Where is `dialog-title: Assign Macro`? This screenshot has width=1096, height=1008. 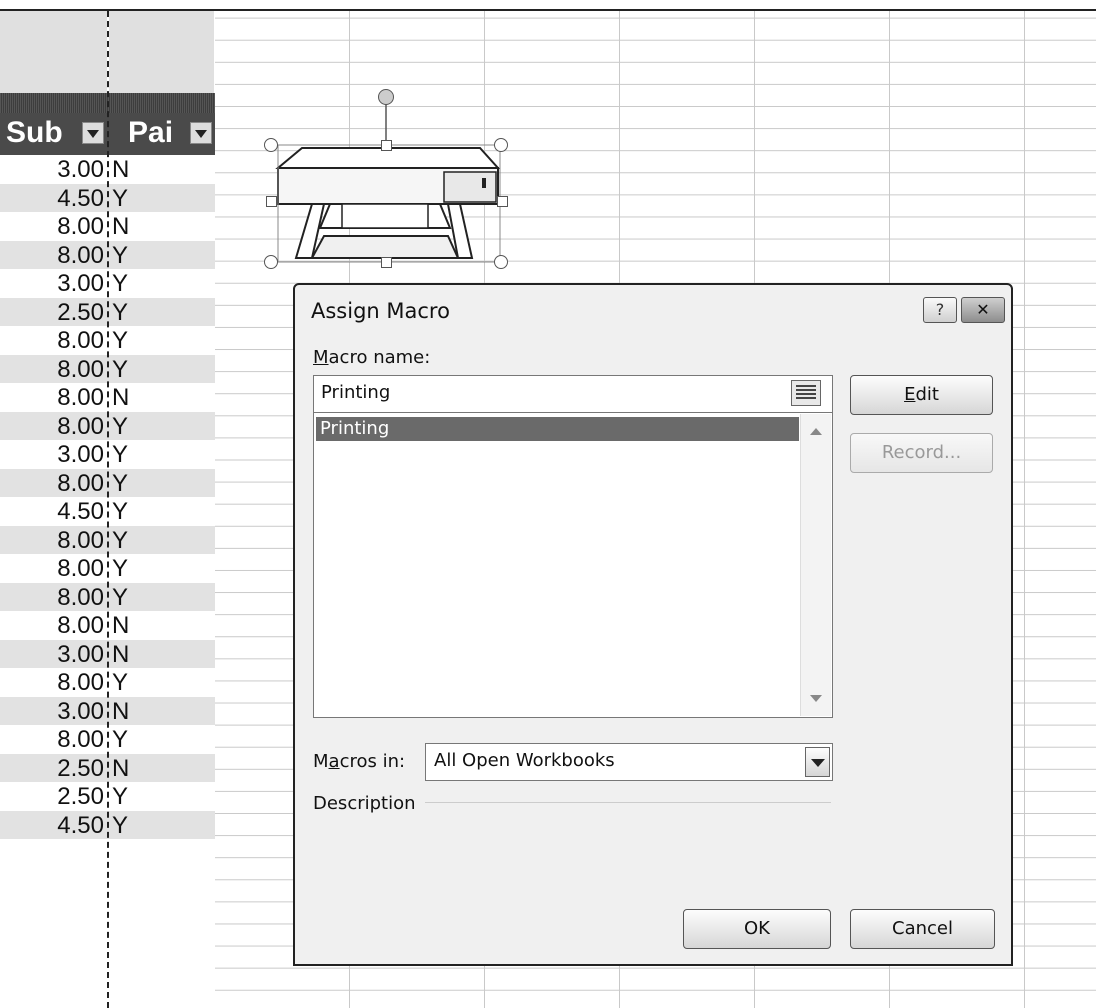
dialog-title: Assign Macro is located at coordinates (380, 311).